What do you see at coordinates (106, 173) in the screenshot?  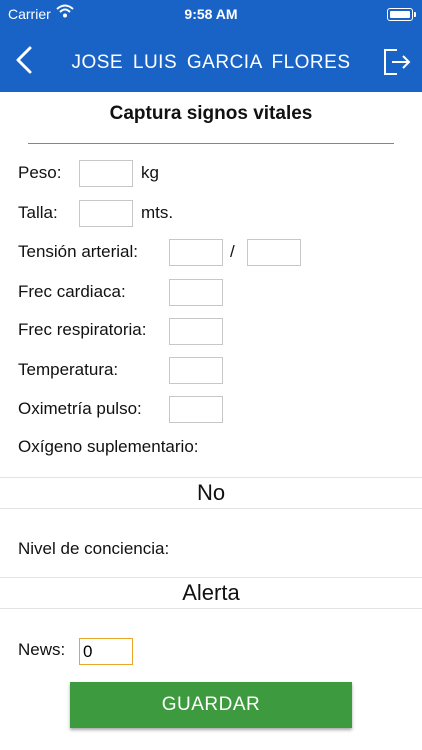 I see `peso-input` at bounding box center [106, 173].